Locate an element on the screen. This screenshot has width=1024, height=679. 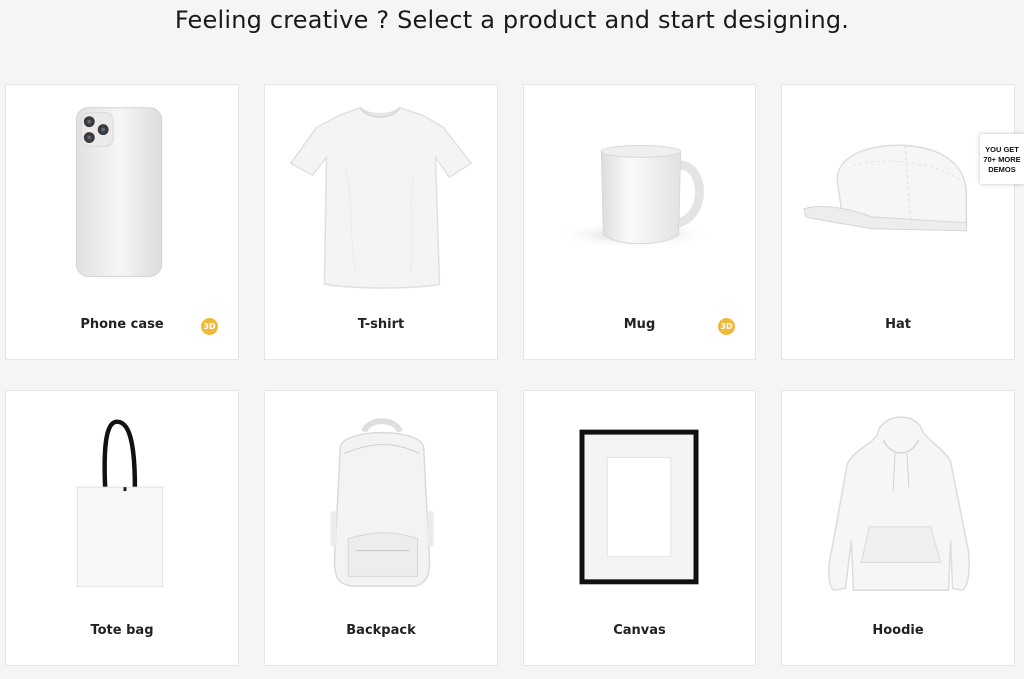
hat-icon is located at coordinates (885, 188).